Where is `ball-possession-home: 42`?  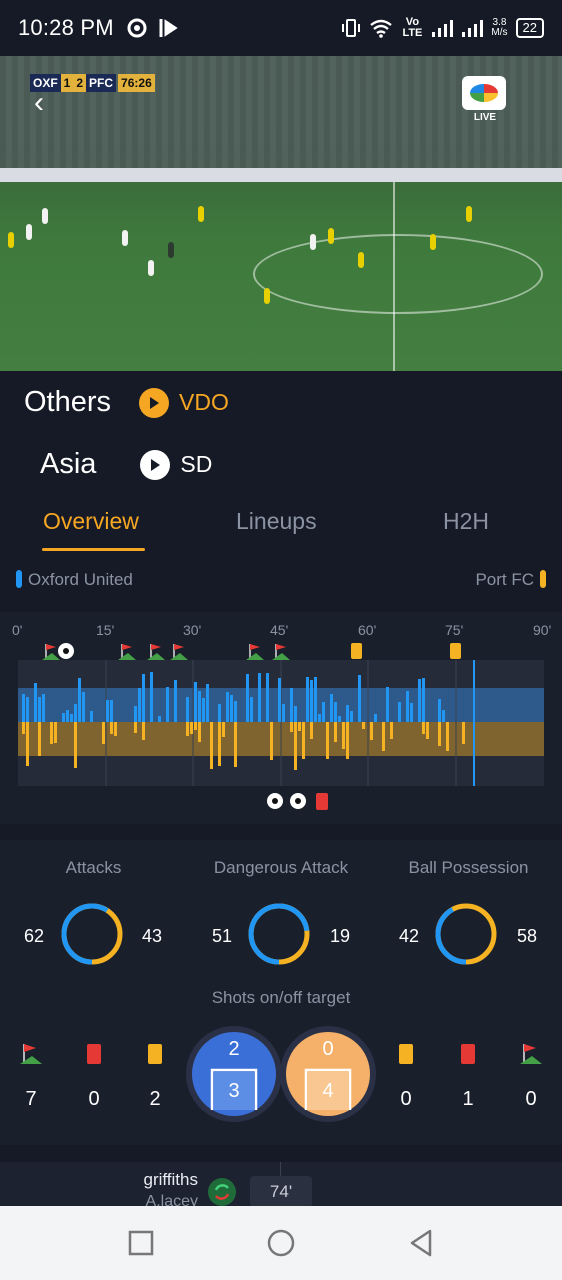
ball-possession-home: 42 is located at coordinates (409, 936).